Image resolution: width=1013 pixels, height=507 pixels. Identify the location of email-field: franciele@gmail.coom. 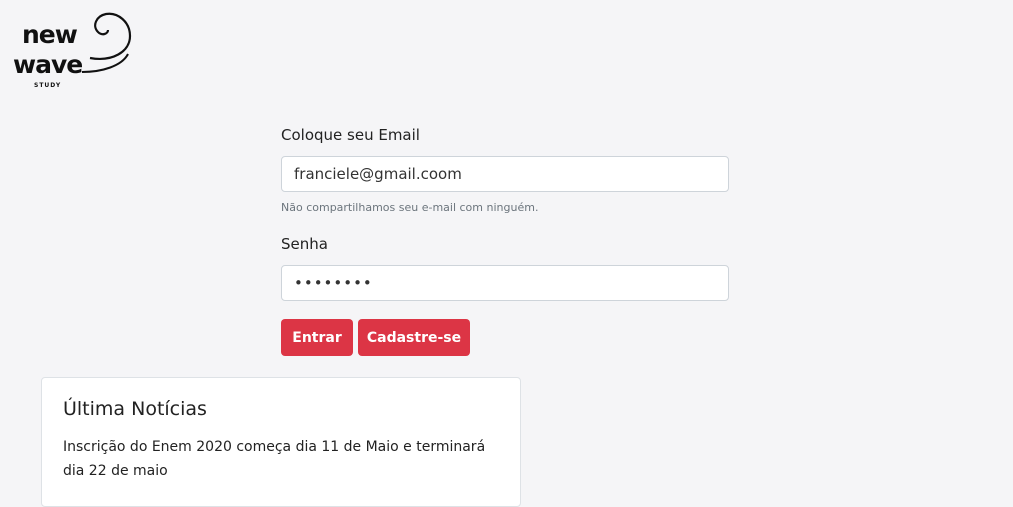
(505, 174).